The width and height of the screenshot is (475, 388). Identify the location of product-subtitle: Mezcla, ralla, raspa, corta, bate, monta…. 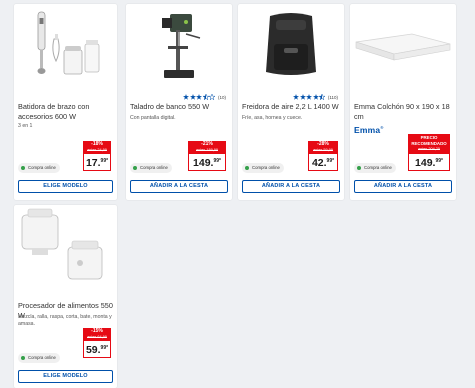
(65, 320).